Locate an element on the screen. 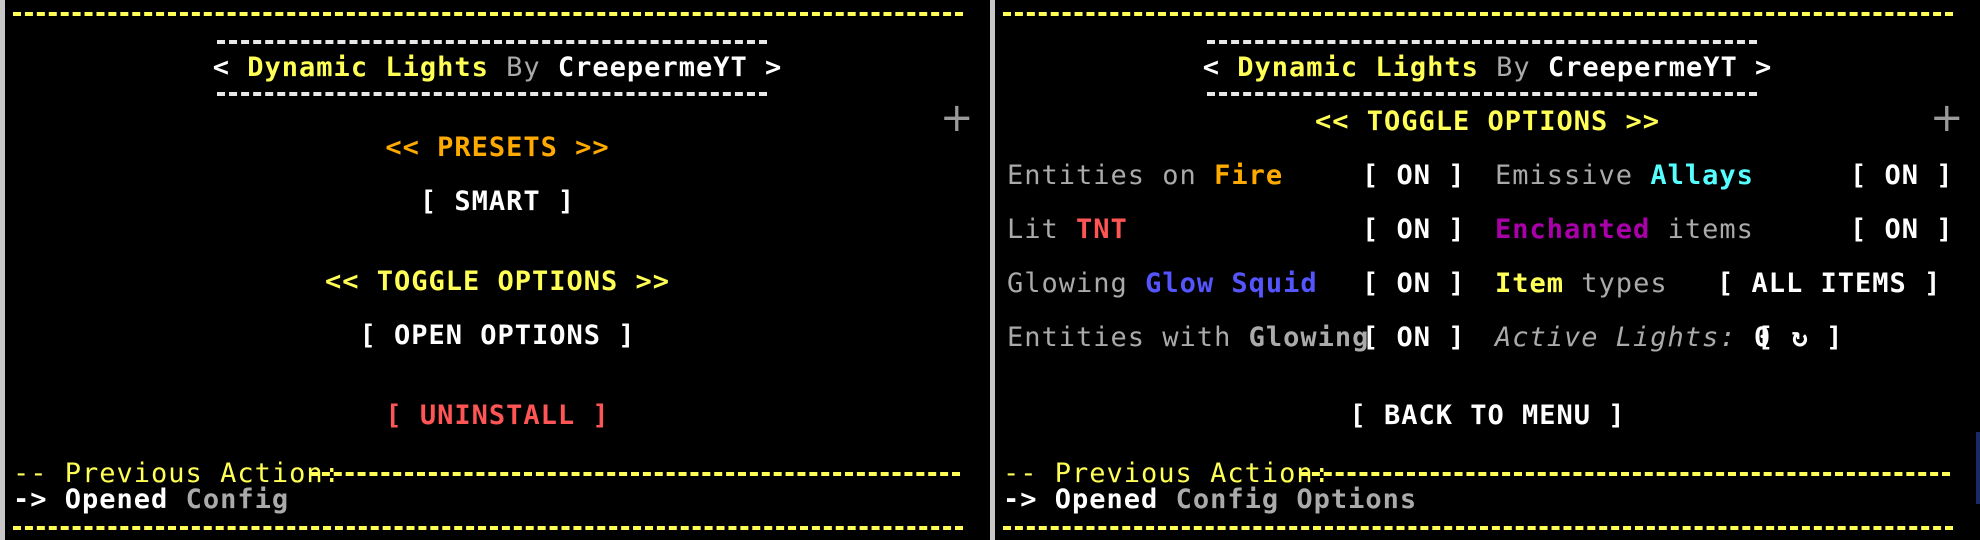 Image resolution: width=1980 pixels, height=540 pixels. option-glowing-toggle: [ ON ] is located at coordinates (1414, 338).